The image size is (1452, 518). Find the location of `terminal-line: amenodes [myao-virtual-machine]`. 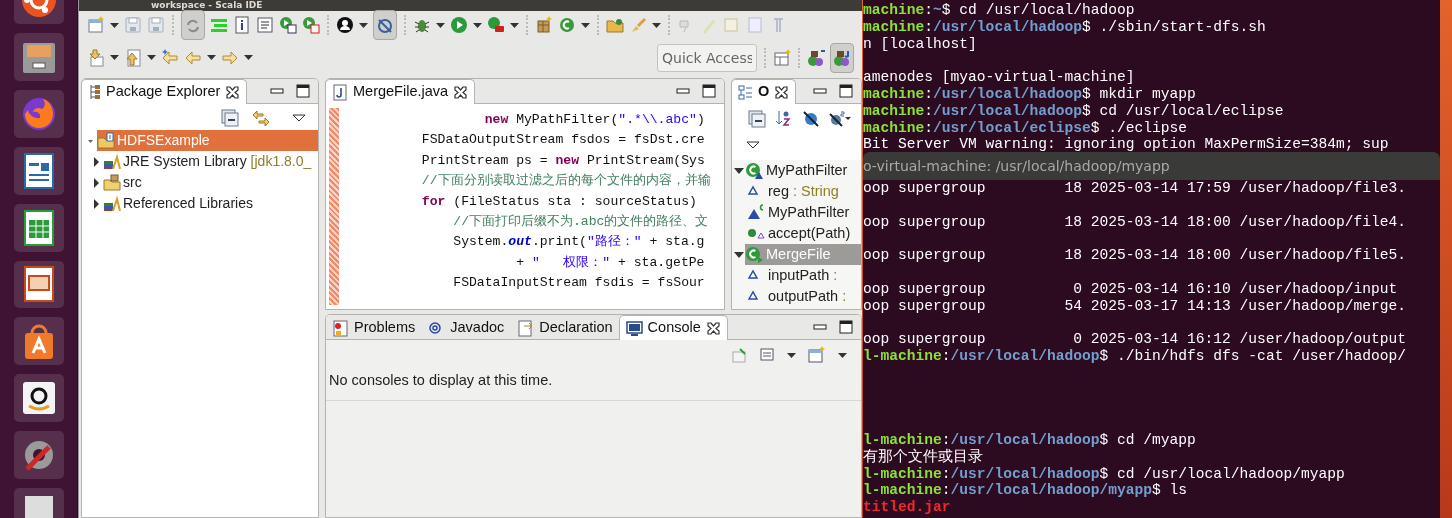

terminal-line: amenodes [myao-virtual-machine] is located at coordinates (999, 77).